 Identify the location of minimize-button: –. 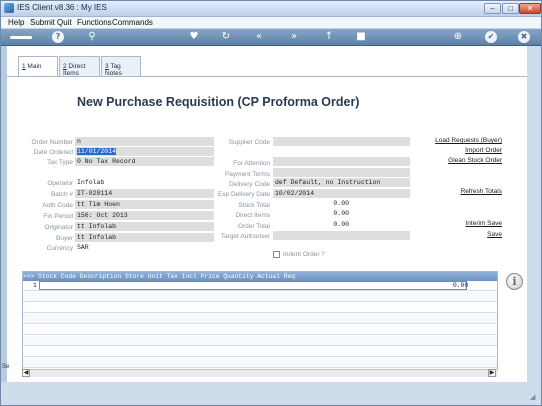
(492, 8).